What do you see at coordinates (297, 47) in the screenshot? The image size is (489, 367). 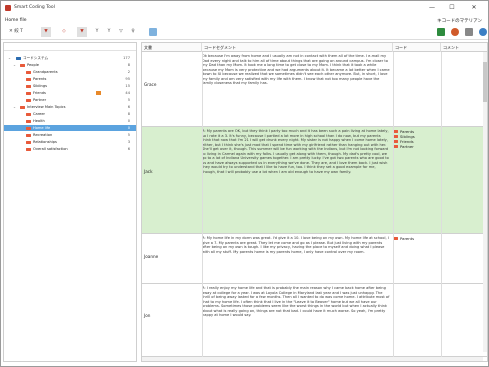 I see `header-segment: コードセグメント` at bounding box center [297, 47].